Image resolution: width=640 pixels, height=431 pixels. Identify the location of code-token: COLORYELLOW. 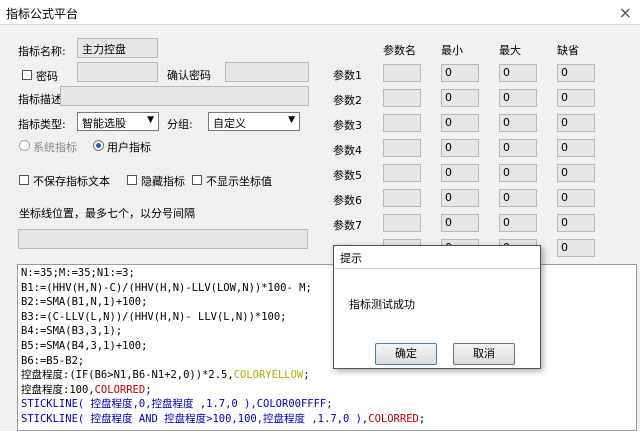
(268, 375).